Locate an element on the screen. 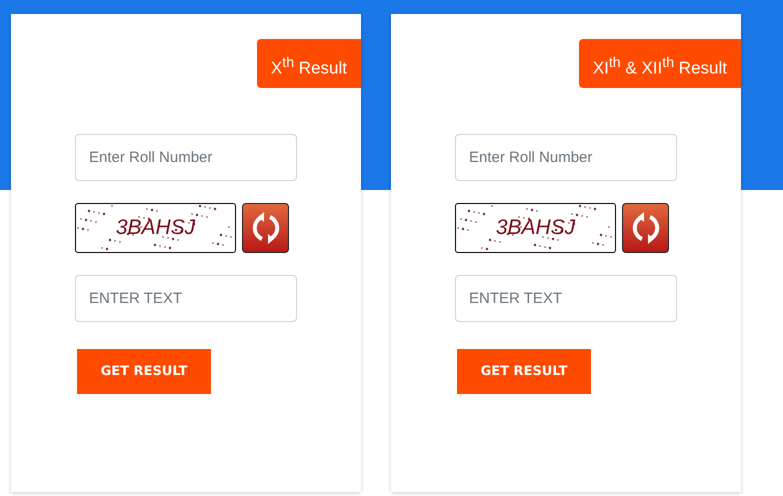 This screenshot has width=783, height=496. result-heading: X$^{th}$ Result is located at coordinates (308, 63).